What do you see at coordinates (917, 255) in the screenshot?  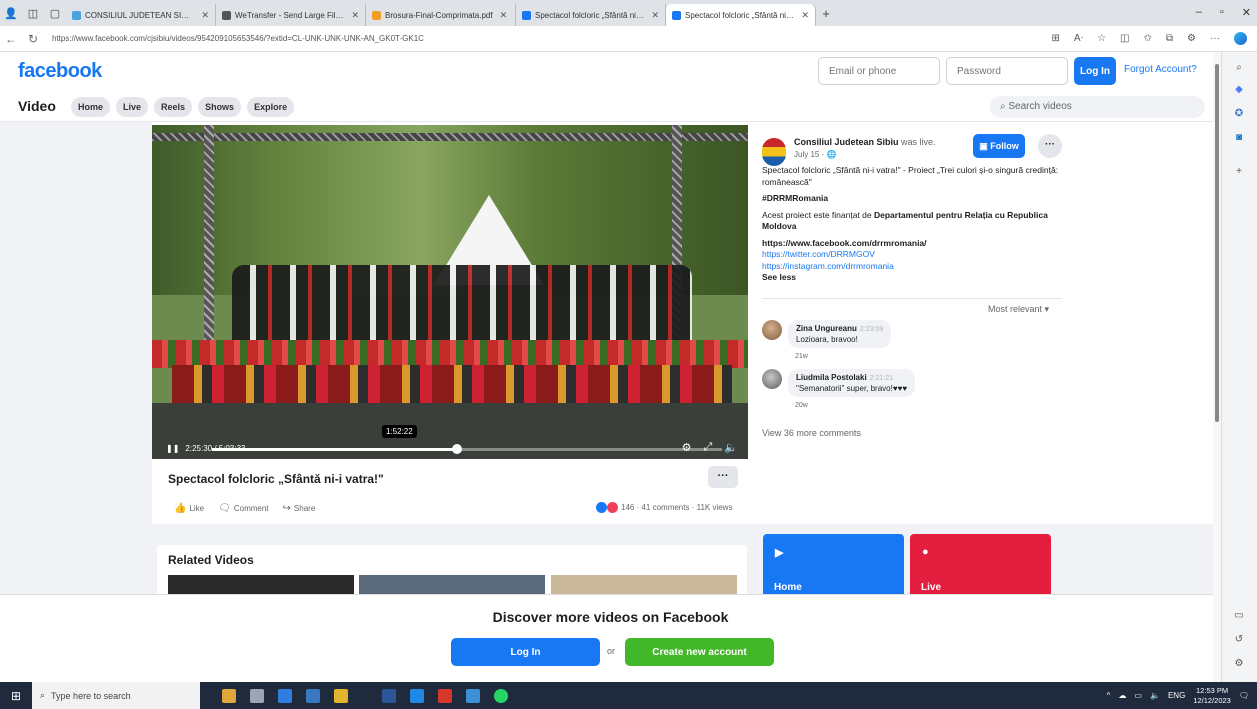 I see `twitter-link: https://twitter.com/DRRMGOV` at bounding box center [917, 255].